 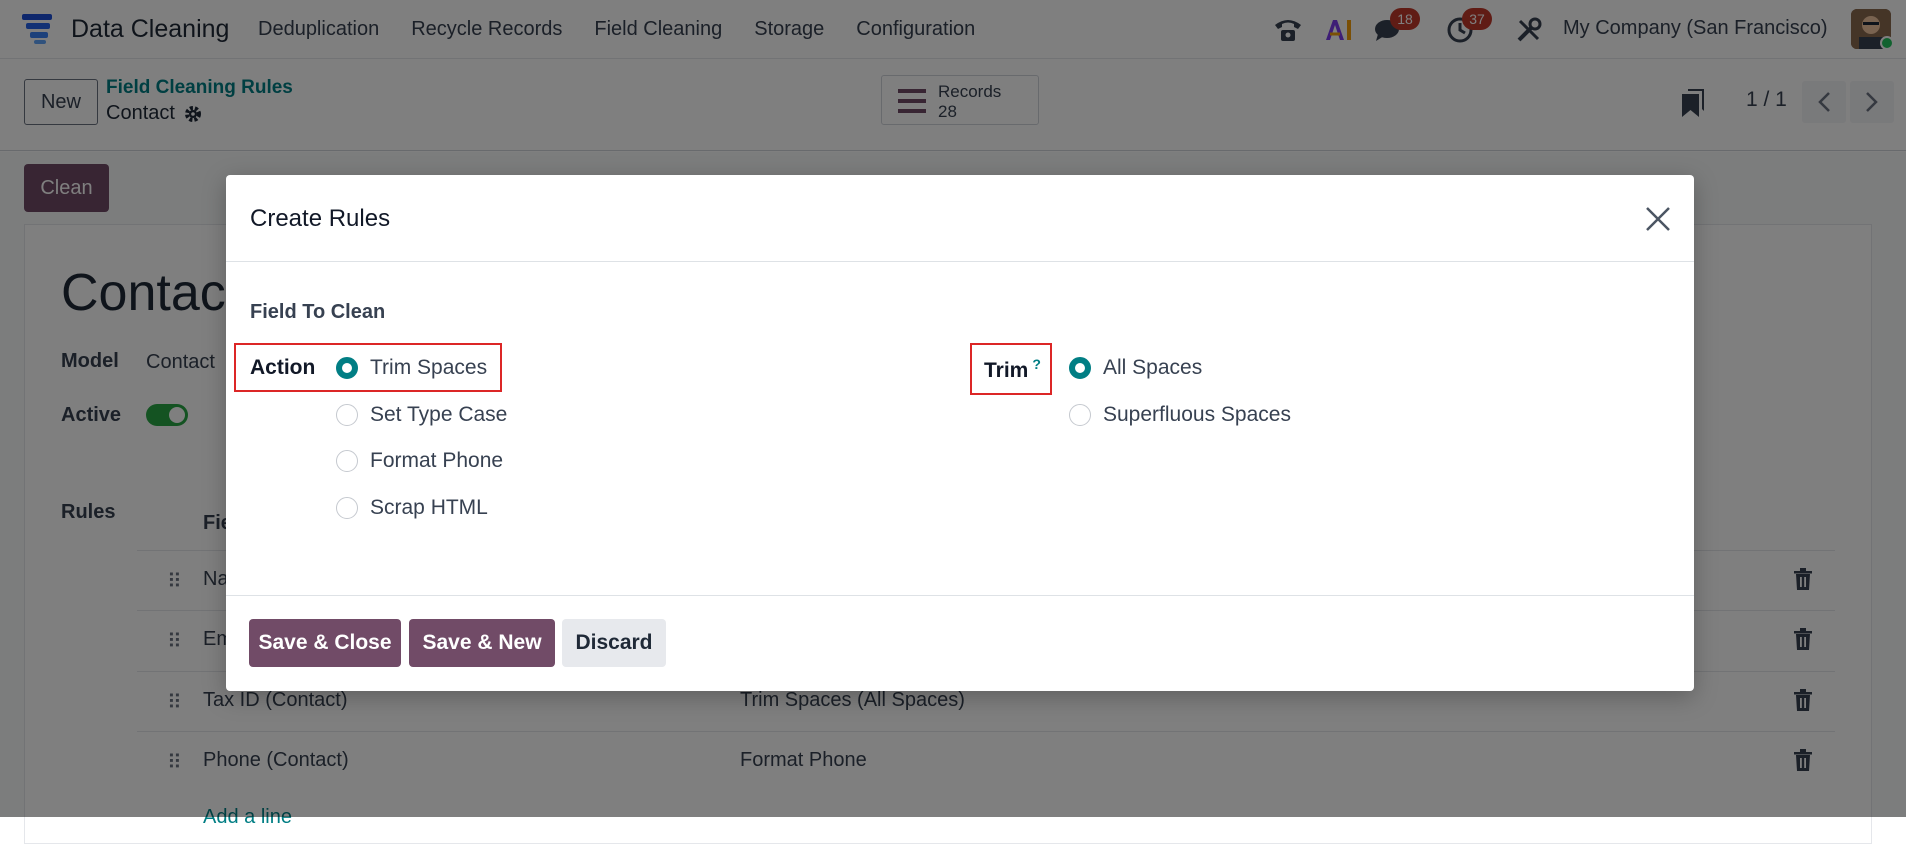 What do you see at coordinates (437, 460) in the screenshot?
I see `action-option-label: Format Phone` at bounding box center [437, 460].